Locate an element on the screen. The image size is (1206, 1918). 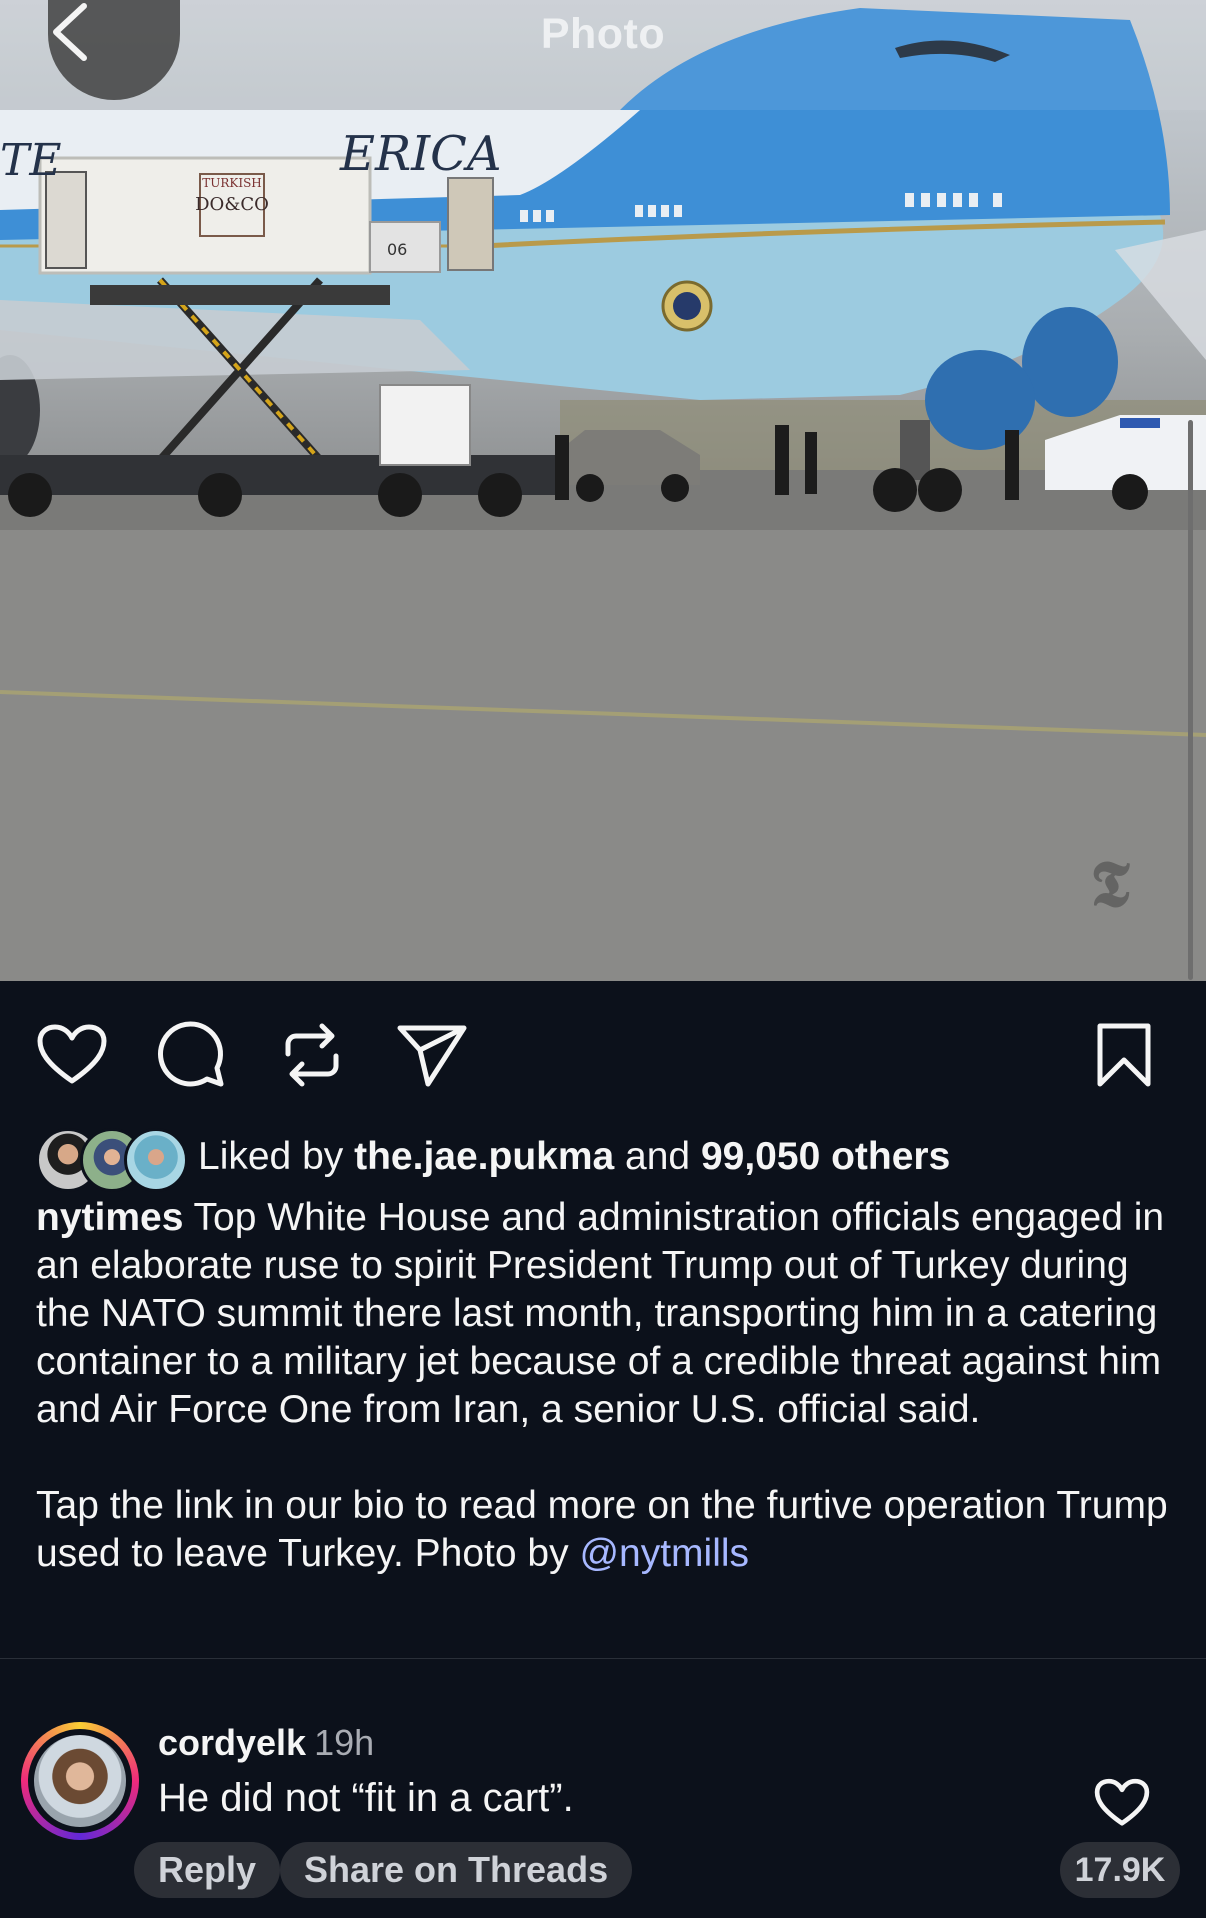
scrollbar is located at coordinates (1190, 700).